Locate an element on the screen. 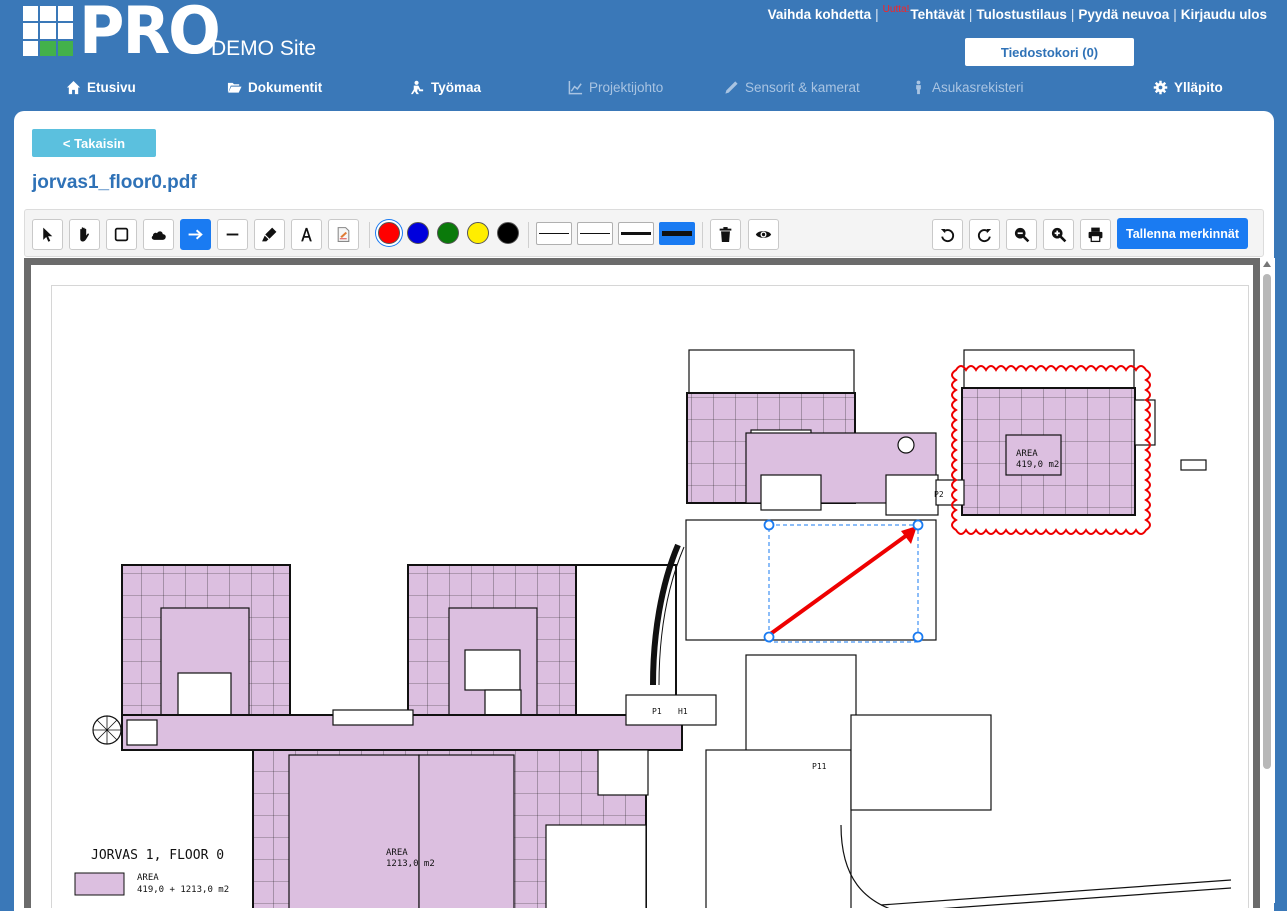 Image resolution: width=1287 pixels, height=911 pixels. eye-icon is located at coordinates (763, 234).